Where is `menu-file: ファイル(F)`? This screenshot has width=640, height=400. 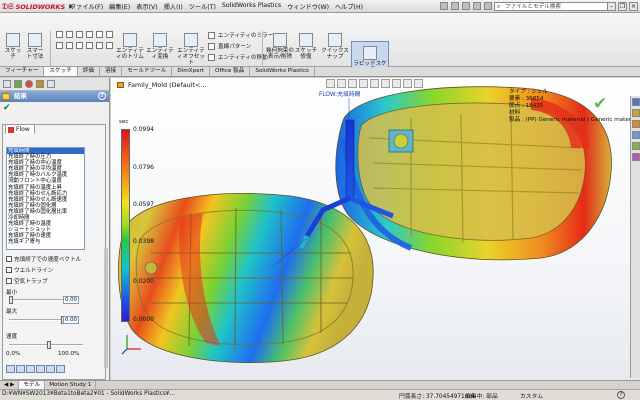 menu-file: ファイル(F) is located at coordinates (86, 6).